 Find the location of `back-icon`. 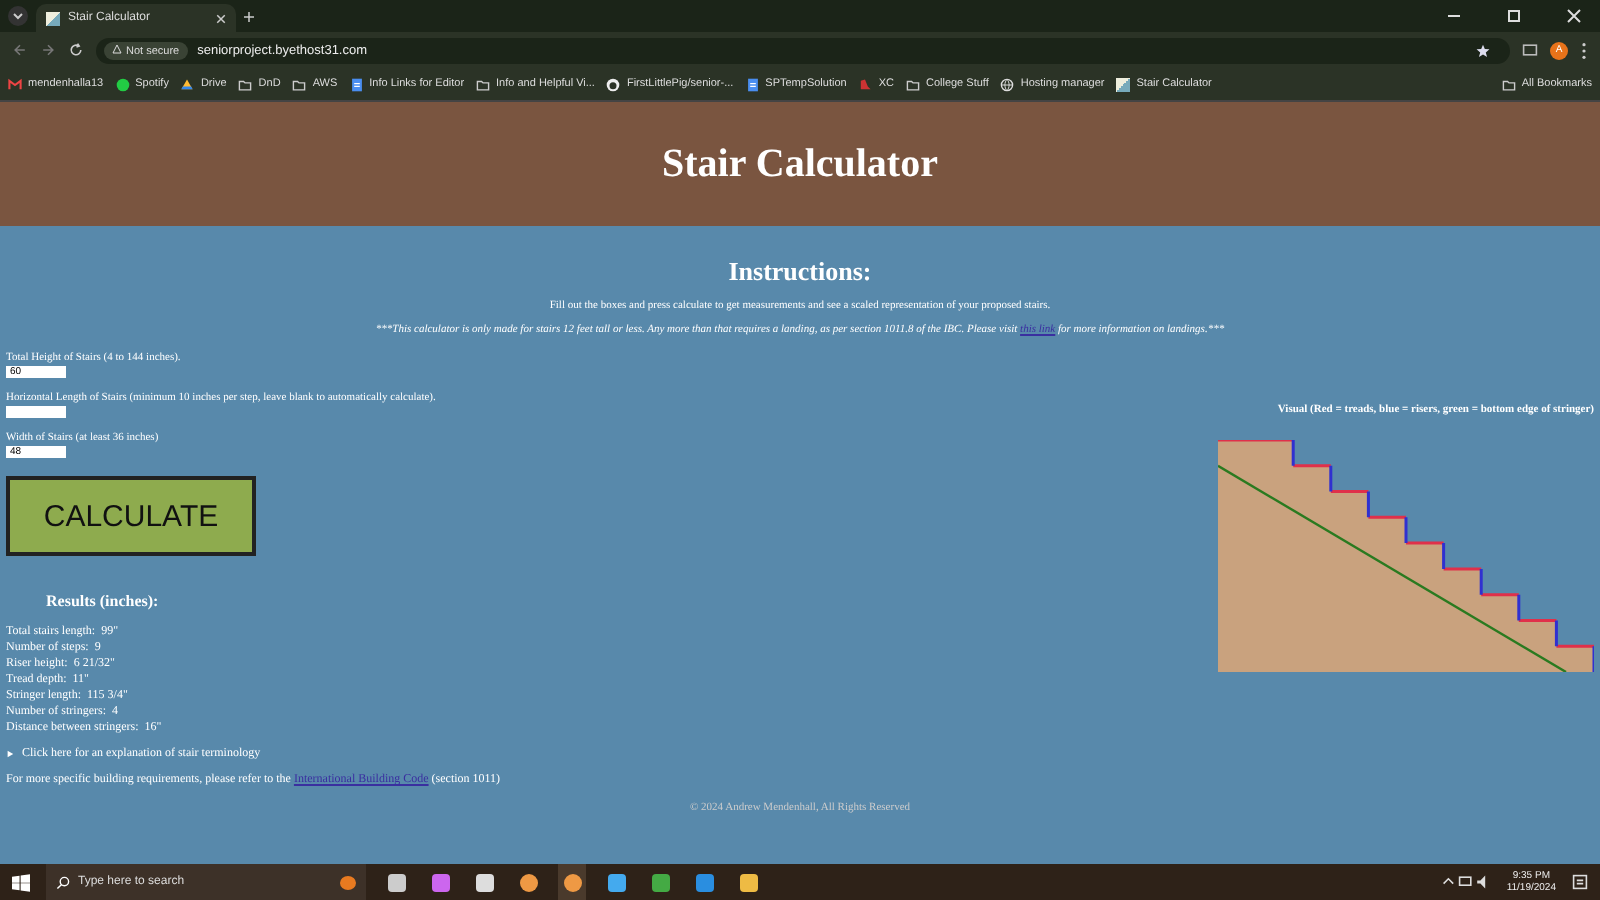

back-icon is located at coordinates (20, 50).